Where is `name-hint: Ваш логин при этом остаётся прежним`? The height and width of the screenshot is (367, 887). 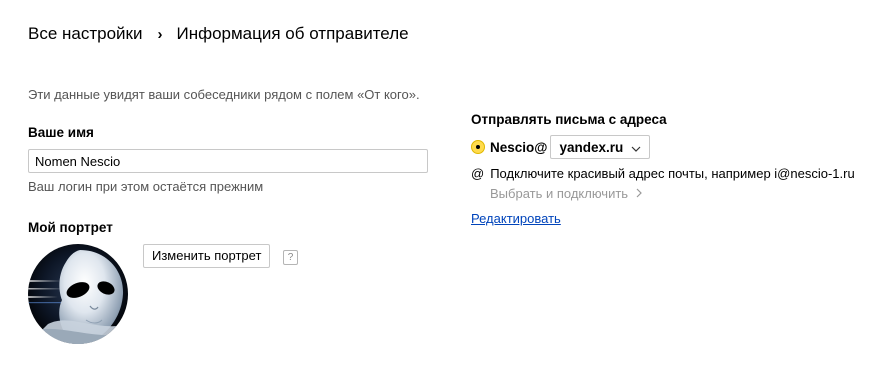
name-hint: Ваш логин при этом остаётся прежним is located at coordinates (146, 186).